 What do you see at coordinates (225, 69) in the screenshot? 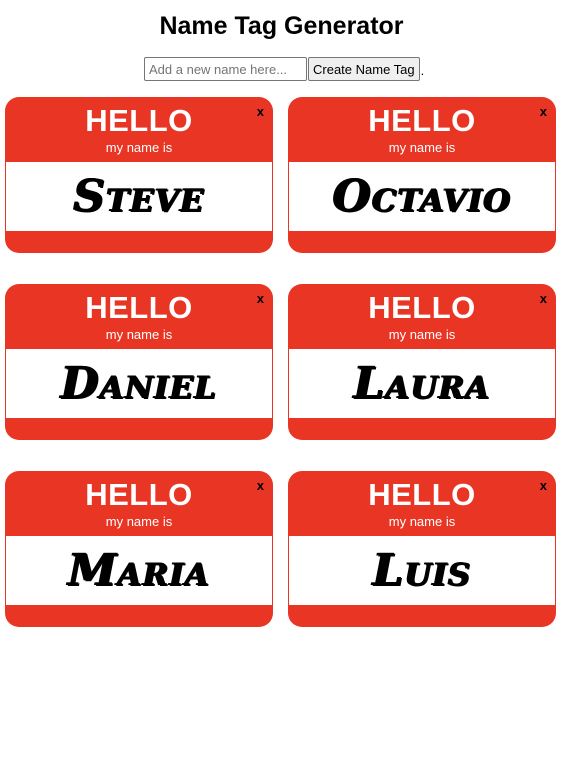
I see `name-input` at bounding box center [225, 69].